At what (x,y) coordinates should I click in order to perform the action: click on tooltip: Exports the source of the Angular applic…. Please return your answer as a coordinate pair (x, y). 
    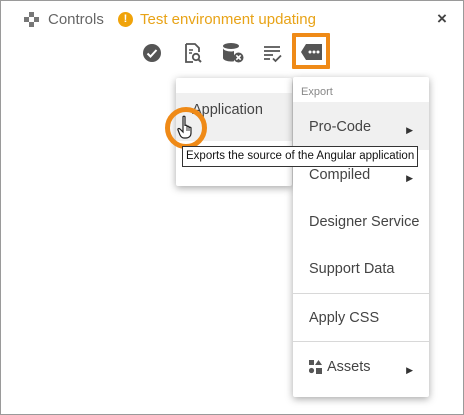
    Looking at the image, I should click on (300, 156).